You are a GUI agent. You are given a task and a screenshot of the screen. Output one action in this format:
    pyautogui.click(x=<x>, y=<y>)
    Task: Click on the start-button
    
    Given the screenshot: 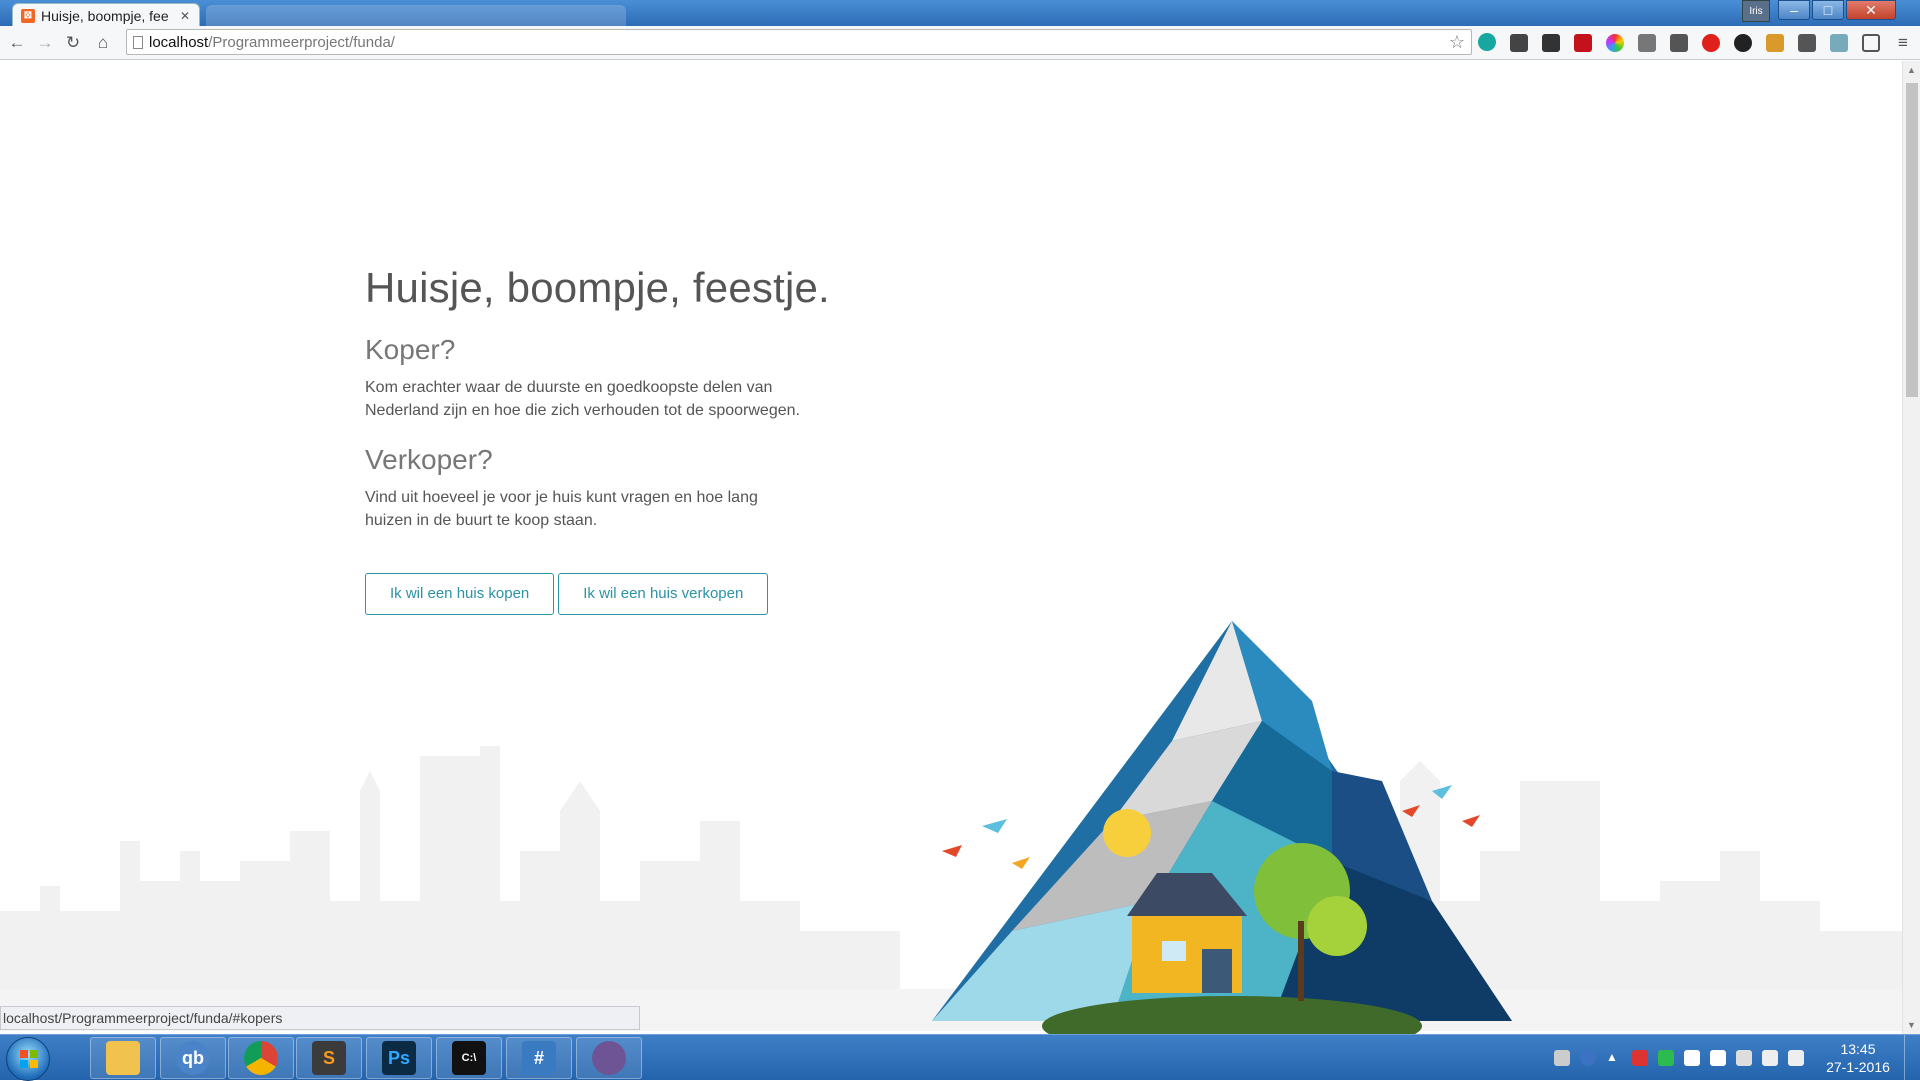 What is the action you would take?
    pyautogui.click(x=28, y=1059)
    